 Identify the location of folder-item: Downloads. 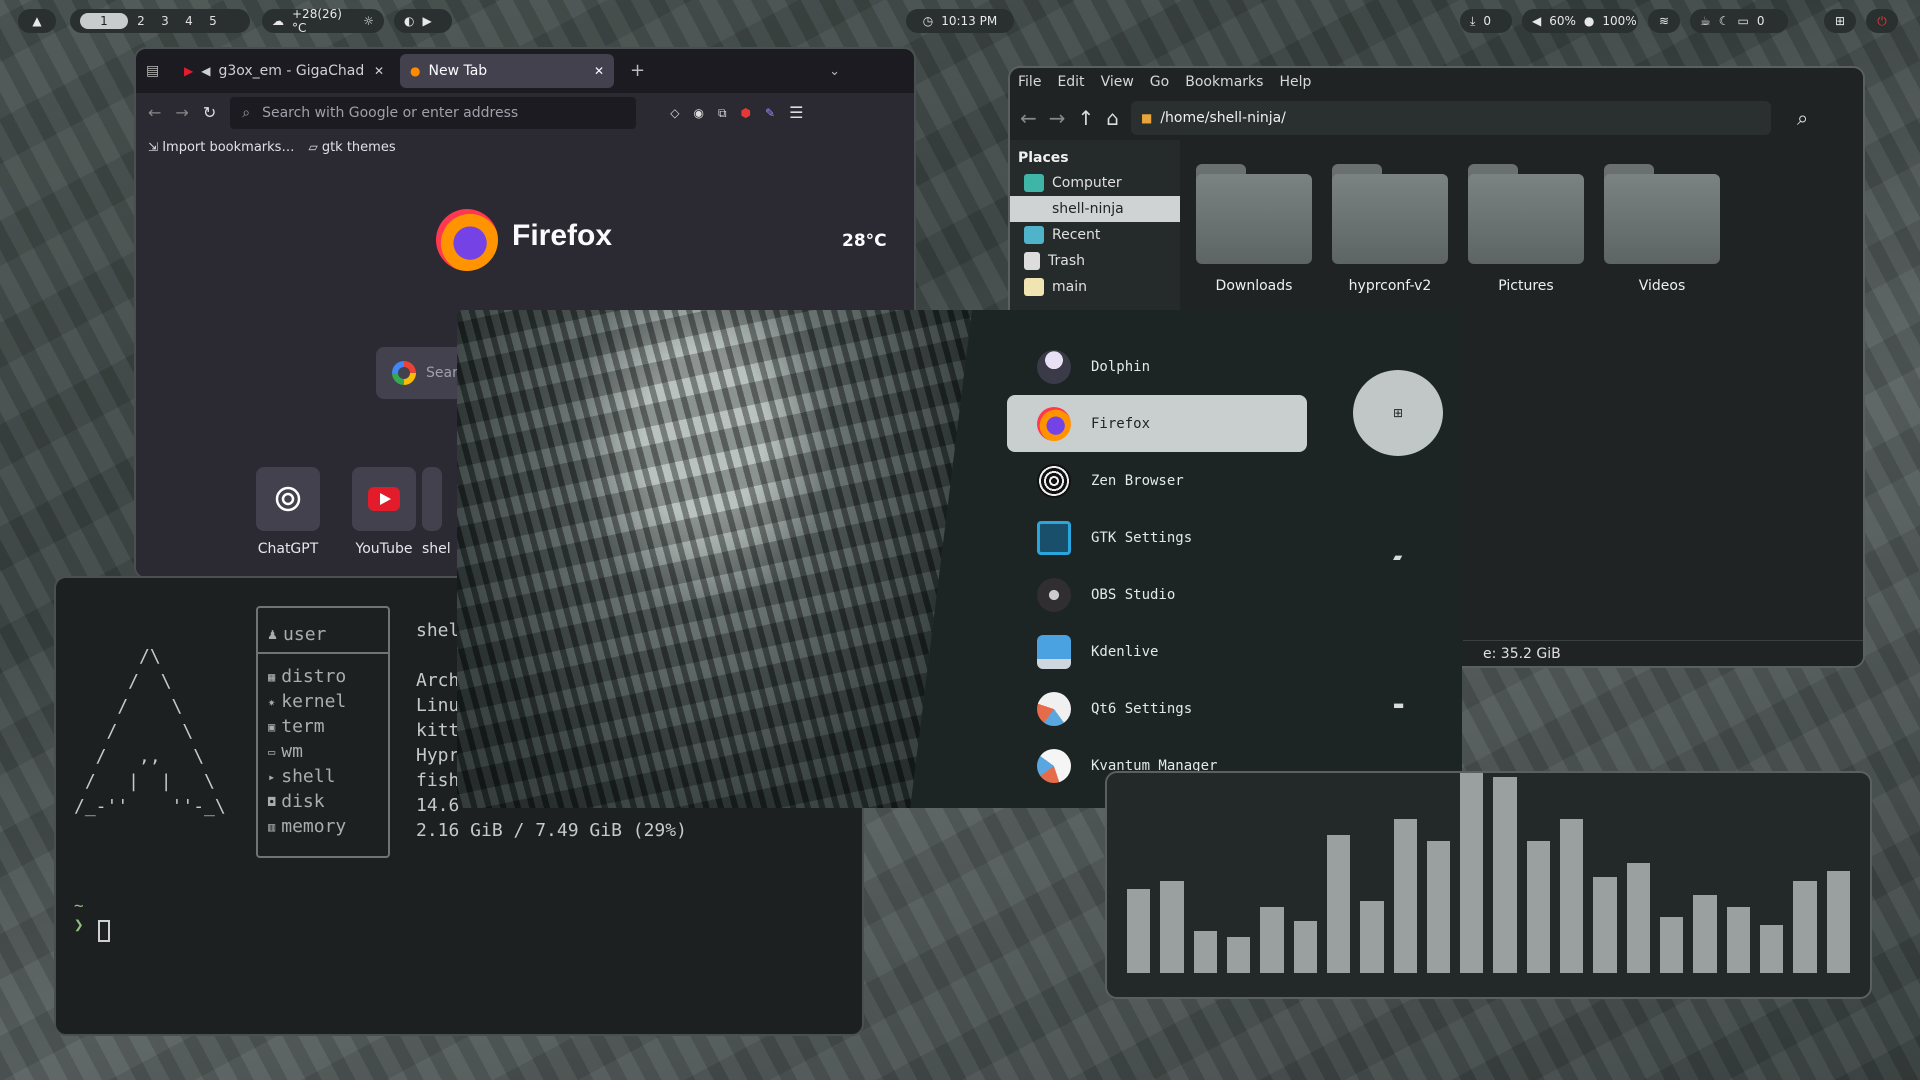
(1254, 229).